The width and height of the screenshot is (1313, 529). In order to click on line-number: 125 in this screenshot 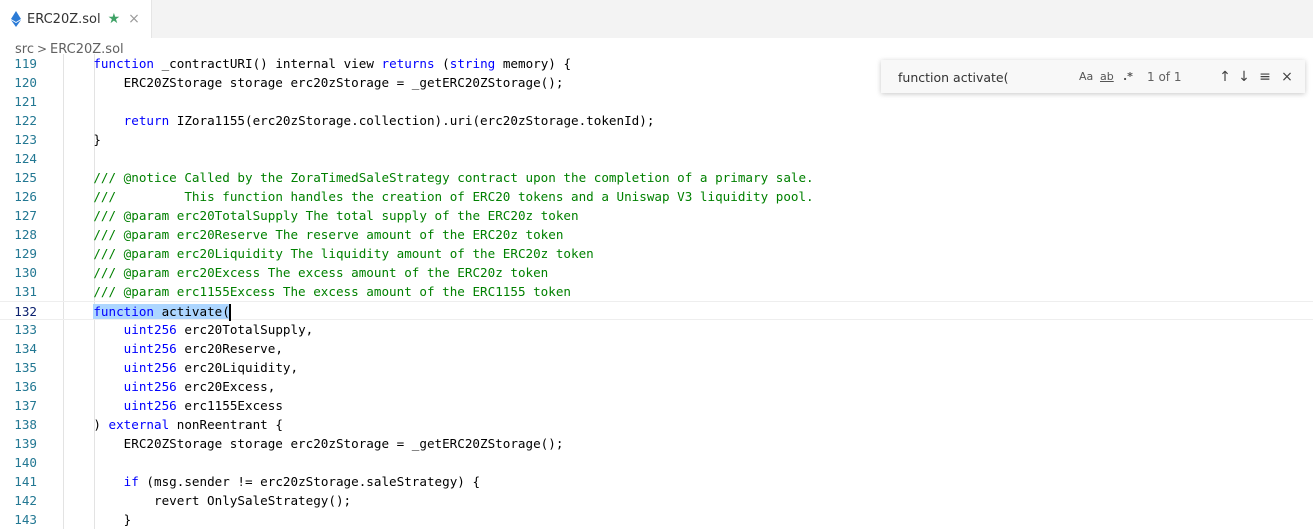, I will do `click(25, 177)`.